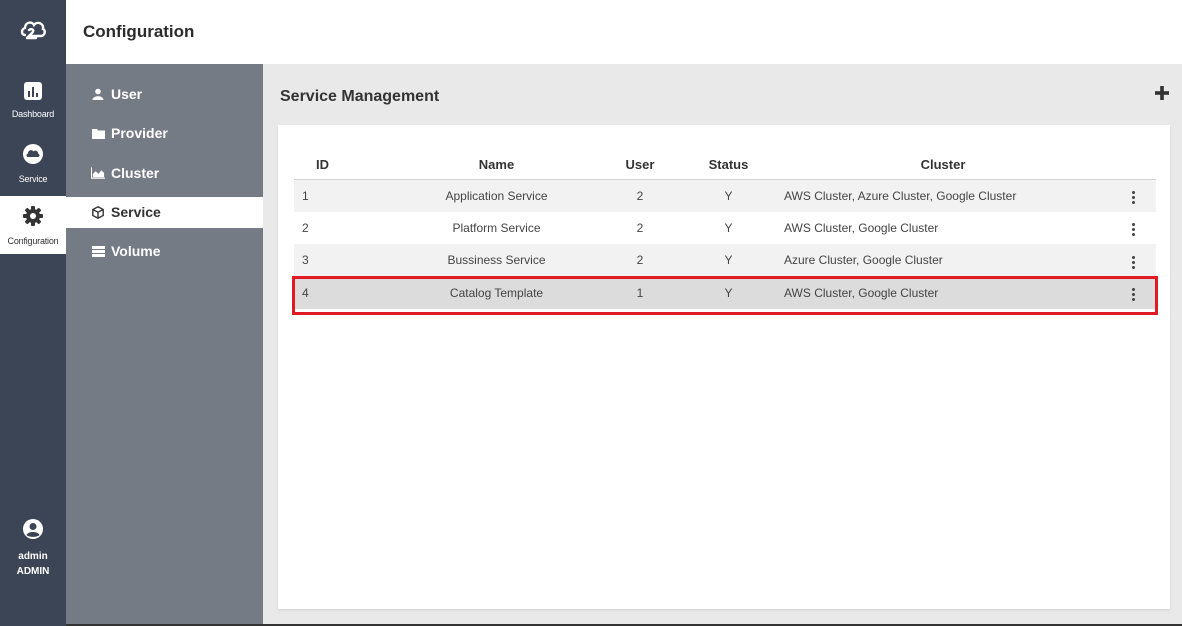  Describe the element at coordinates (1133, 165) in the screenshot. I see `column-header-actions` at that location.